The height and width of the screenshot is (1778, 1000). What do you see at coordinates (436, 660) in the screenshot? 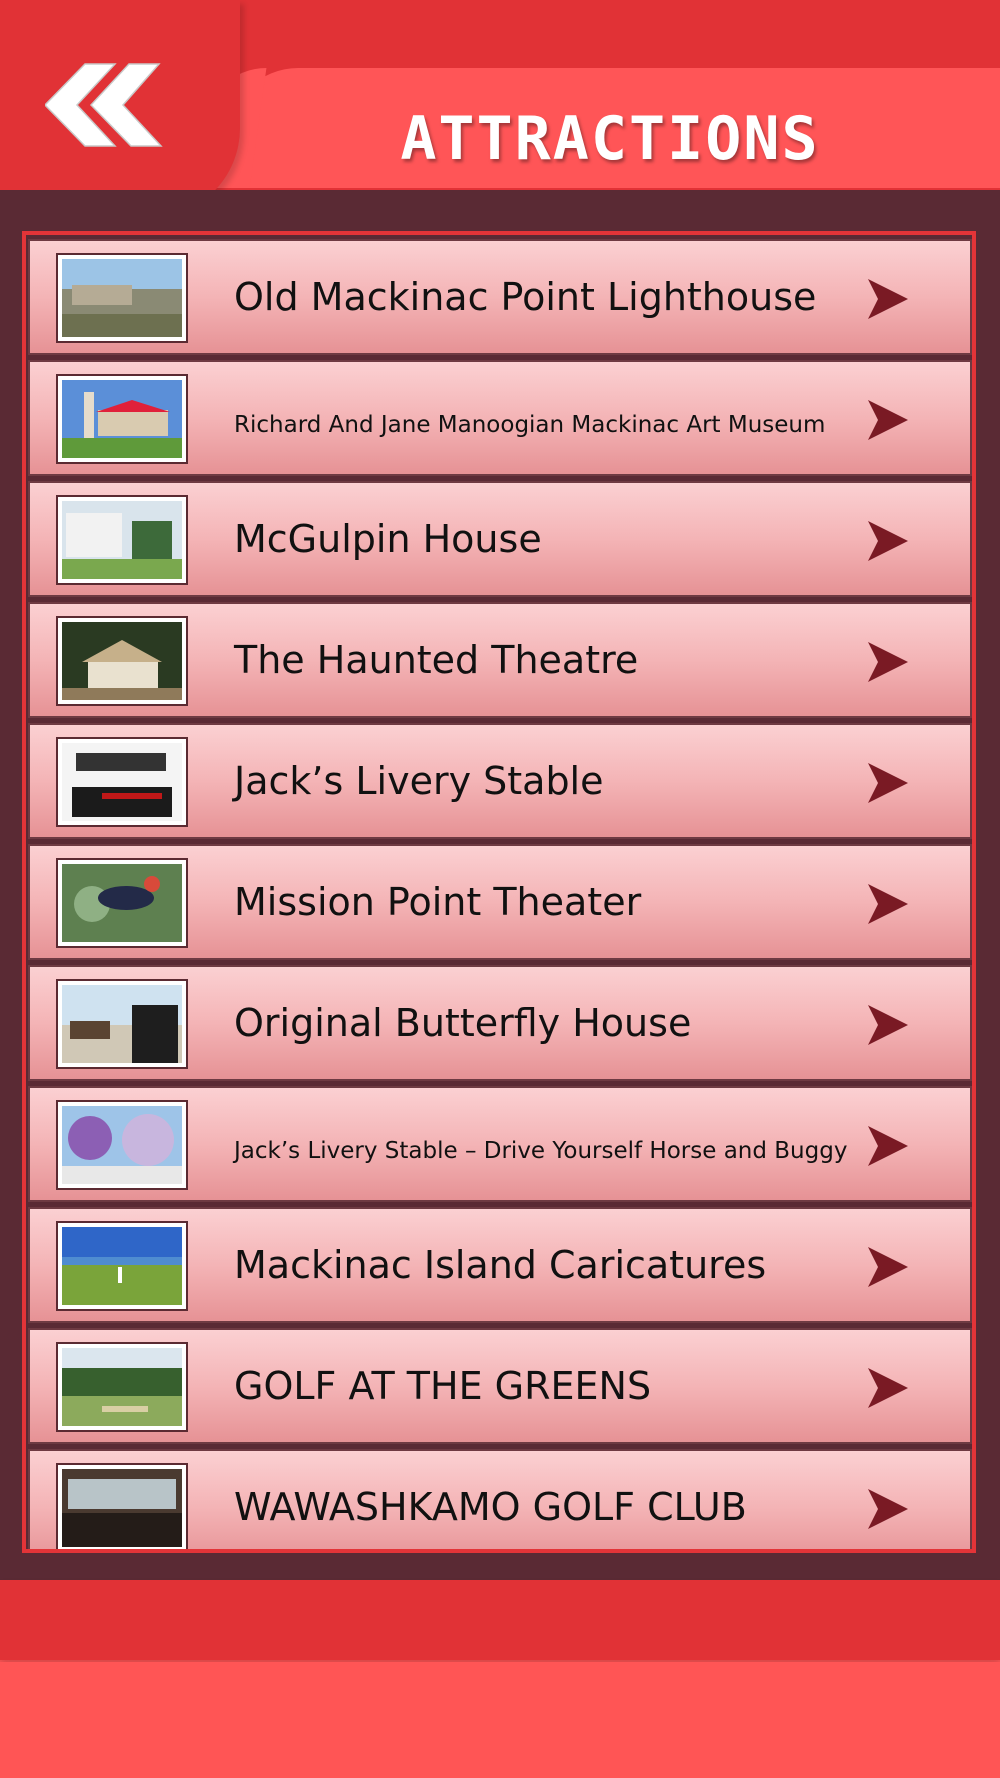
I see `attraction-label: The Haunted Theatre` at bounding box center [436, 660].